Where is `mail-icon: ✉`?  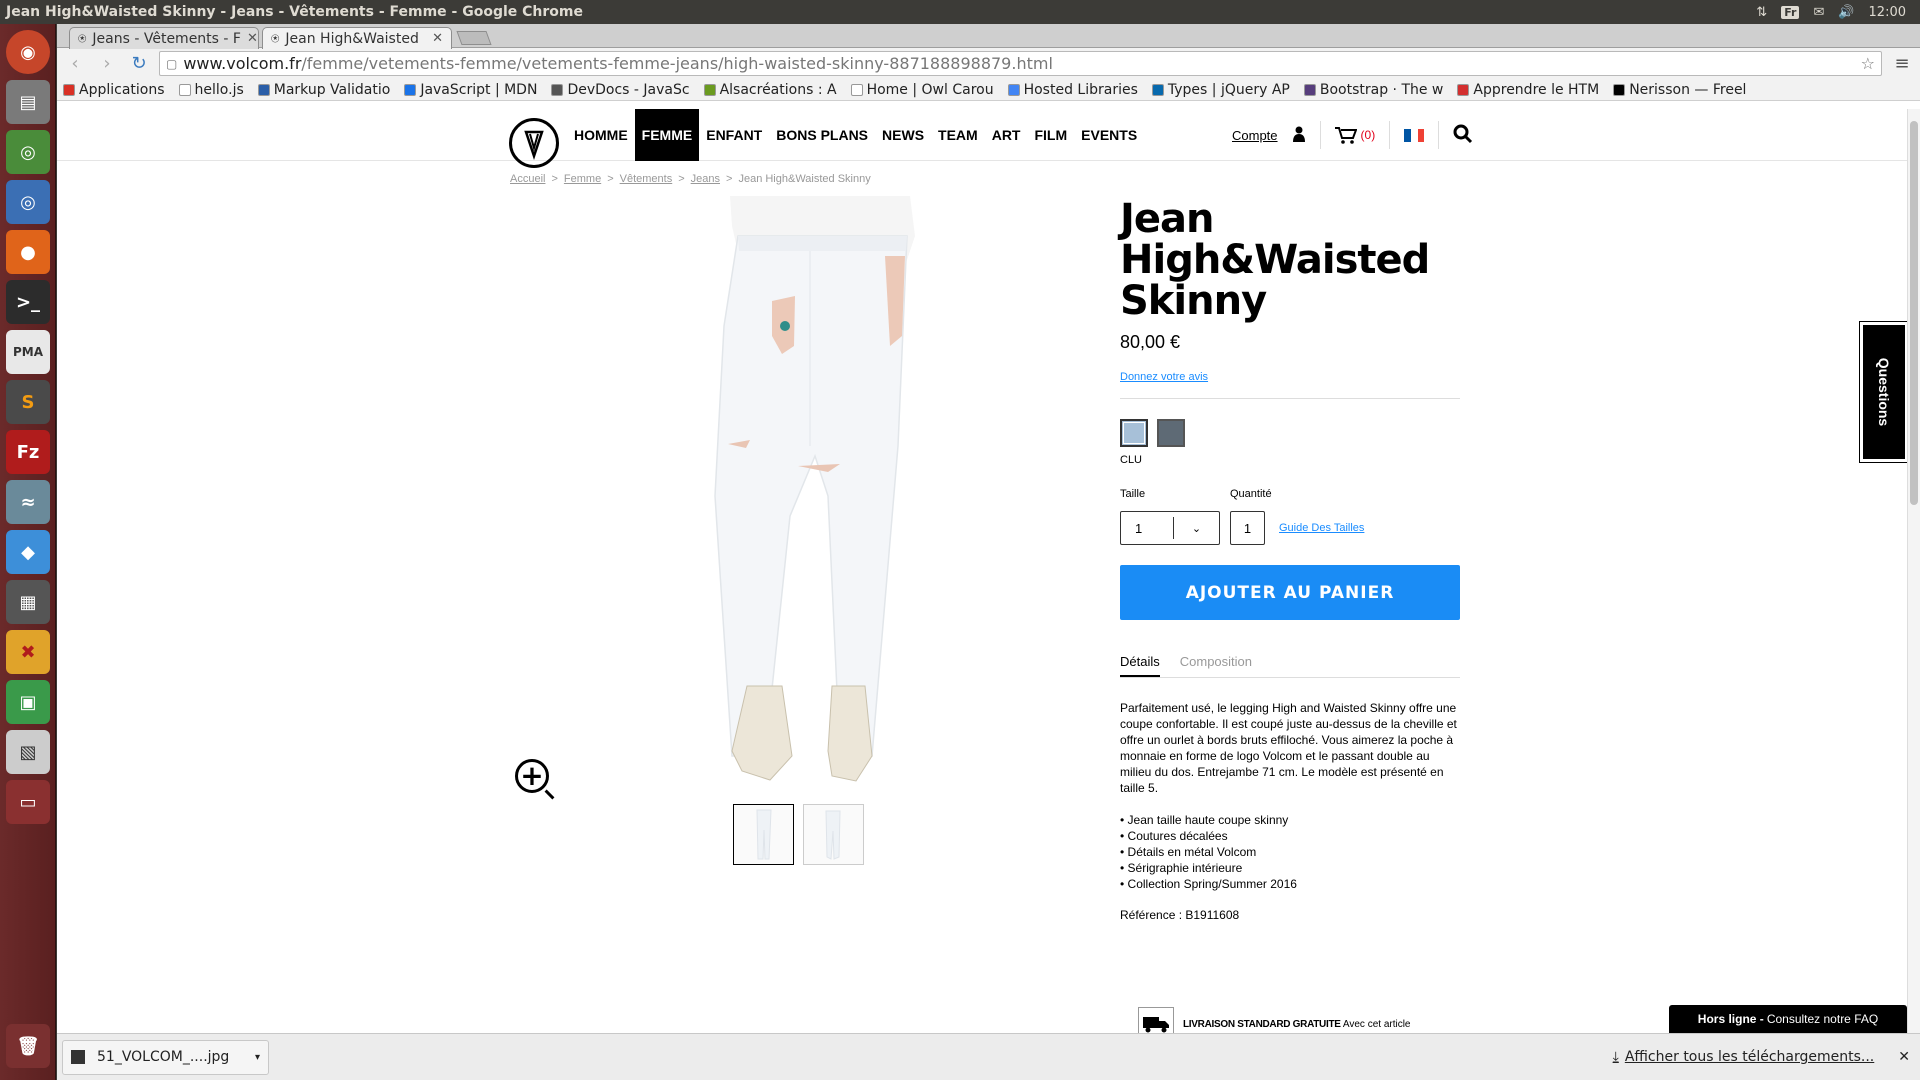
mail-icon: ✉ is located at coordinates (1818, 12).